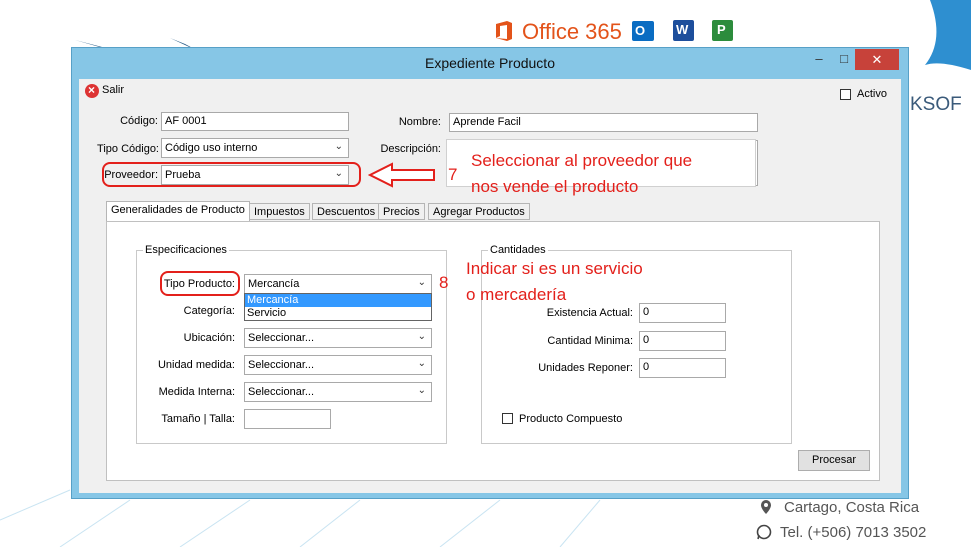 The height and width of the screenshot is (547, 971). Describe the element at coordinates (764, 532) in the screenshot. I see `whatsapp-icon` at that location.